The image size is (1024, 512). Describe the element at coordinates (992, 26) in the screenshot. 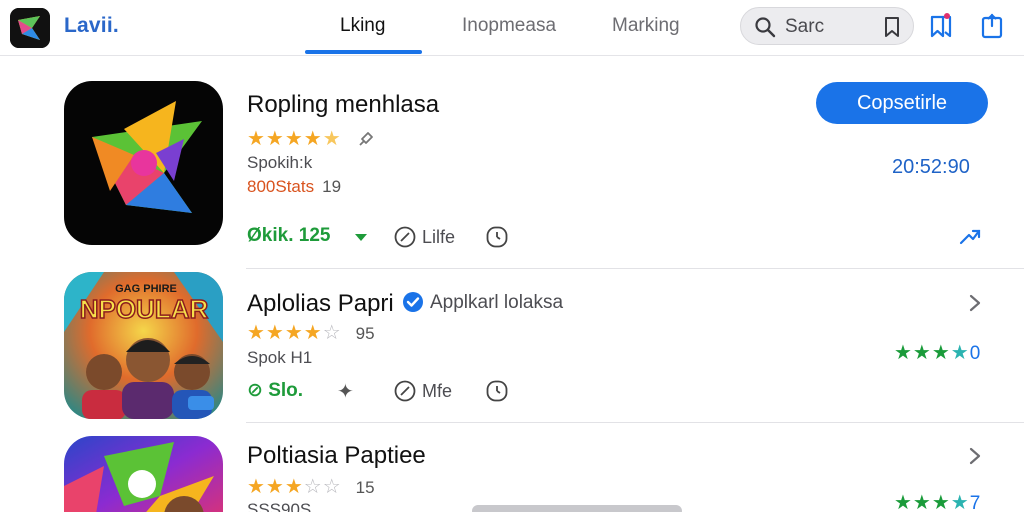

I see `share-icon` at that location.